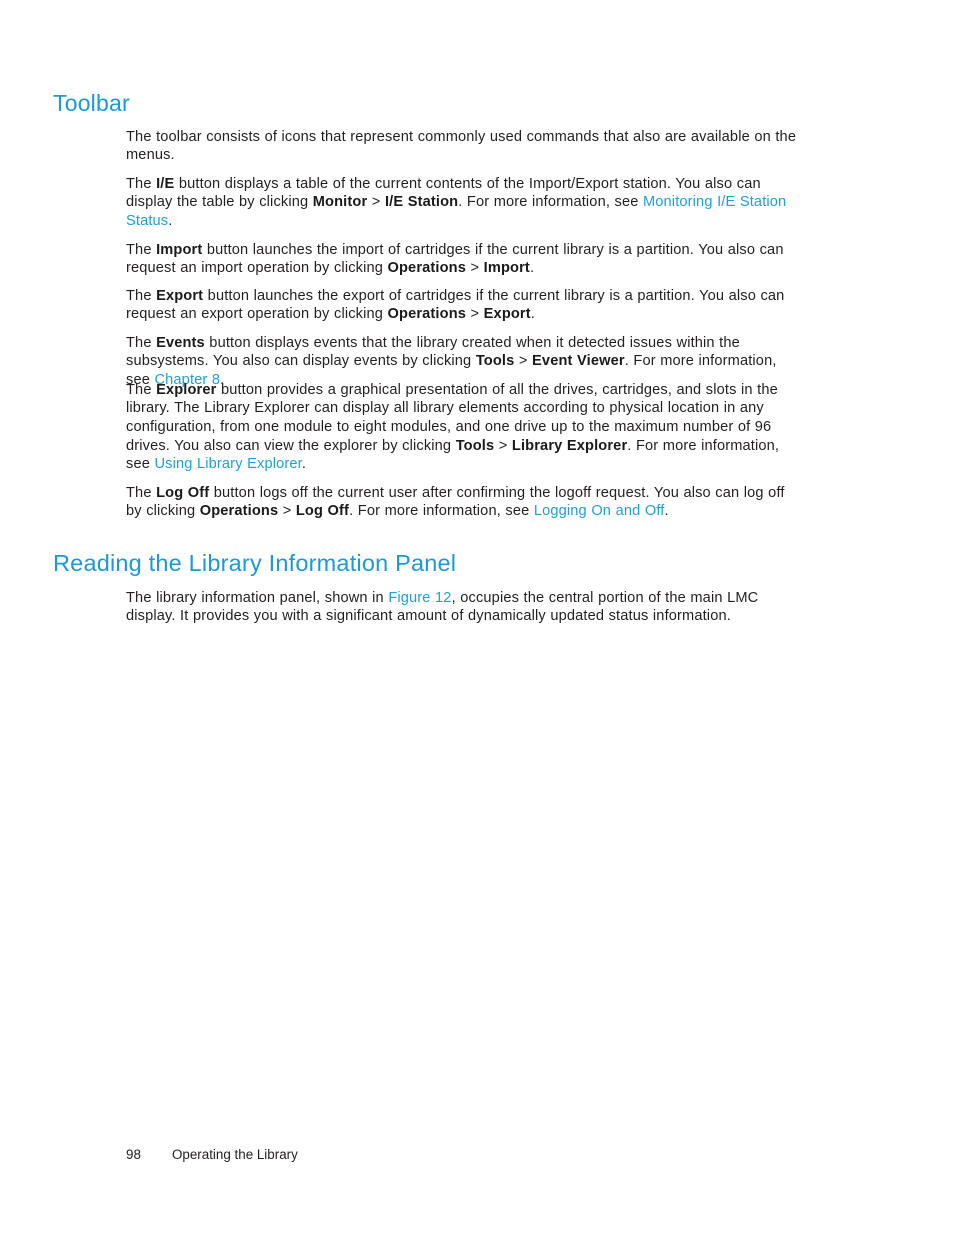  Describe the element at coordinates (255, 562) in the screenshot. I see `section-heading-reading-the-library-information-panel: Reading the Library Information Panel` at that location.